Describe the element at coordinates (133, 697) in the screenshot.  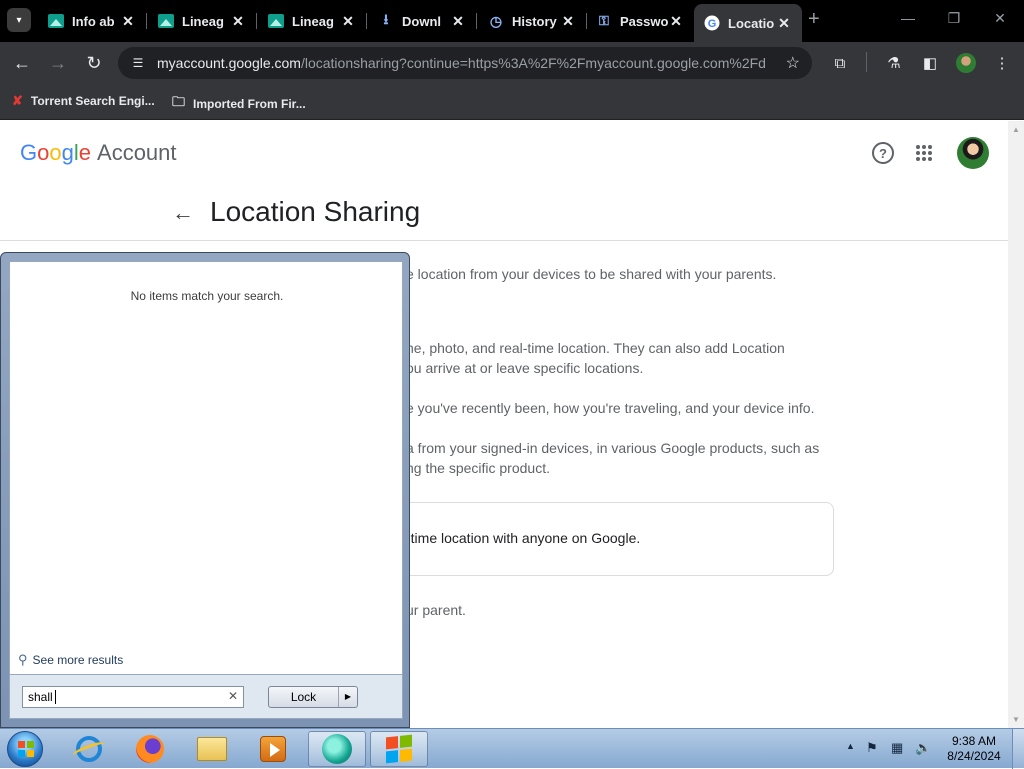
I see `start-search-input: shall ✕` at that location.